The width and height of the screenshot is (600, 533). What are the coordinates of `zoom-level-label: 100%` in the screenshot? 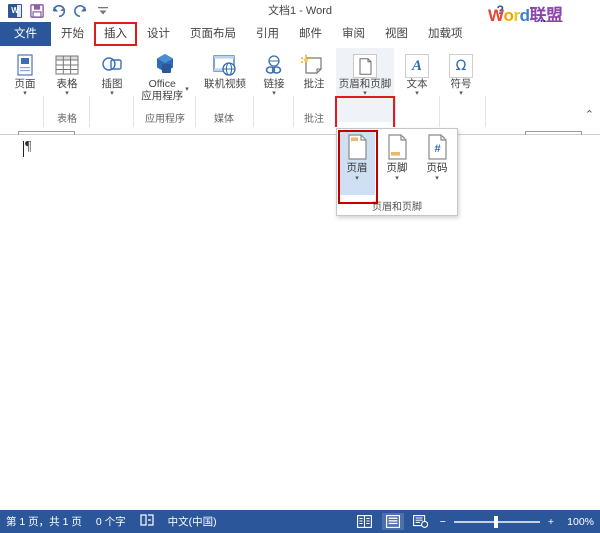 It's located at (578, 522).